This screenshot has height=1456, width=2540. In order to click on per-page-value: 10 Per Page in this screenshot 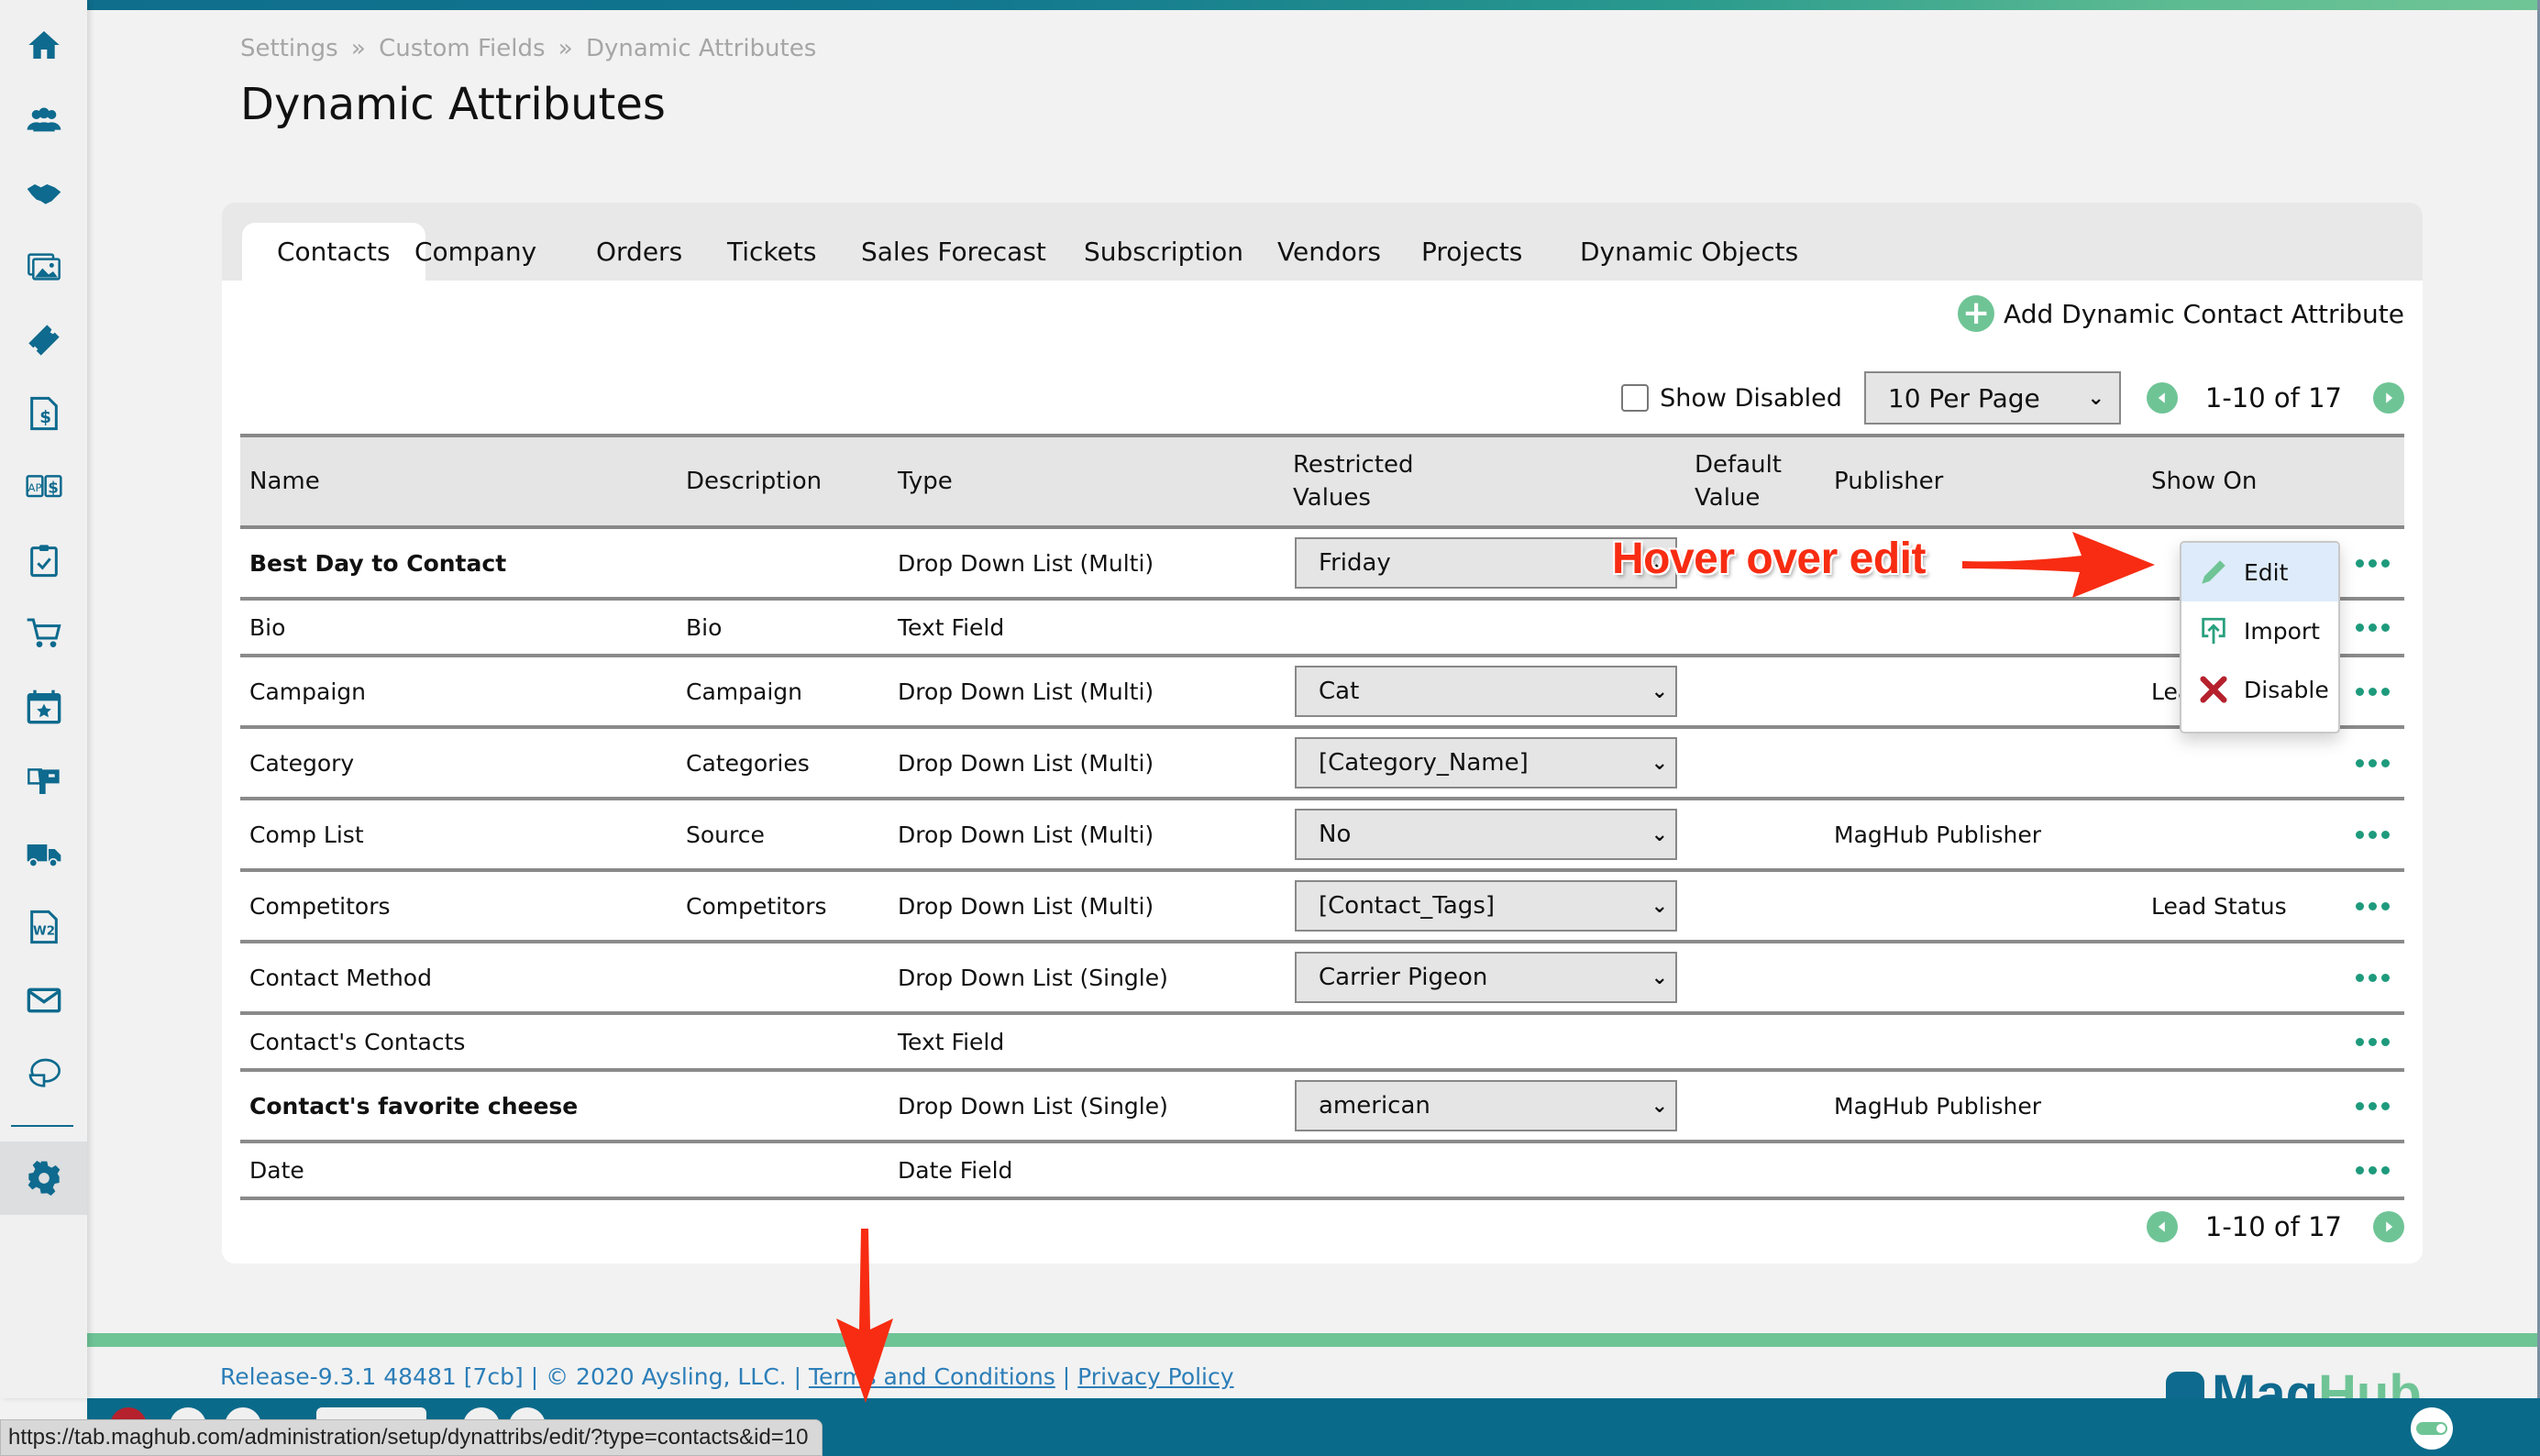, I will do `click(1963, 398)`.